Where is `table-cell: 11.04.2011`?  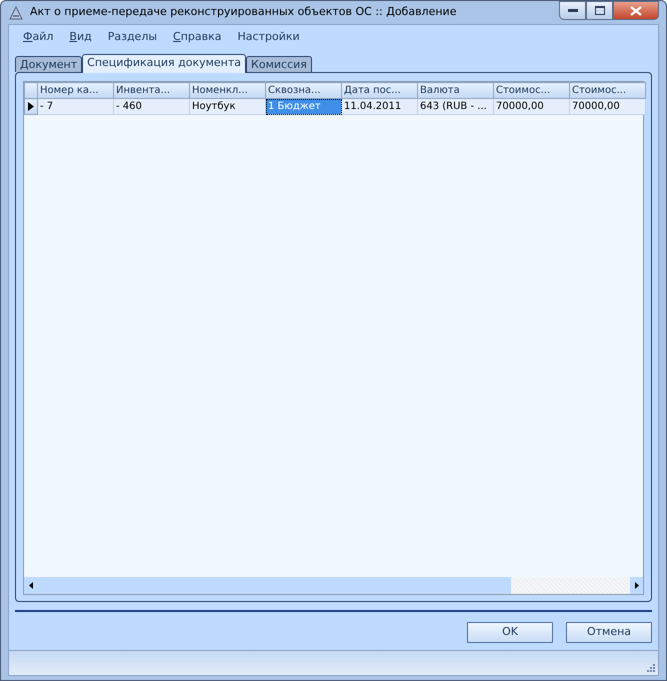
table-cell: 11.04.2011 is located at coordinates (380, 106).